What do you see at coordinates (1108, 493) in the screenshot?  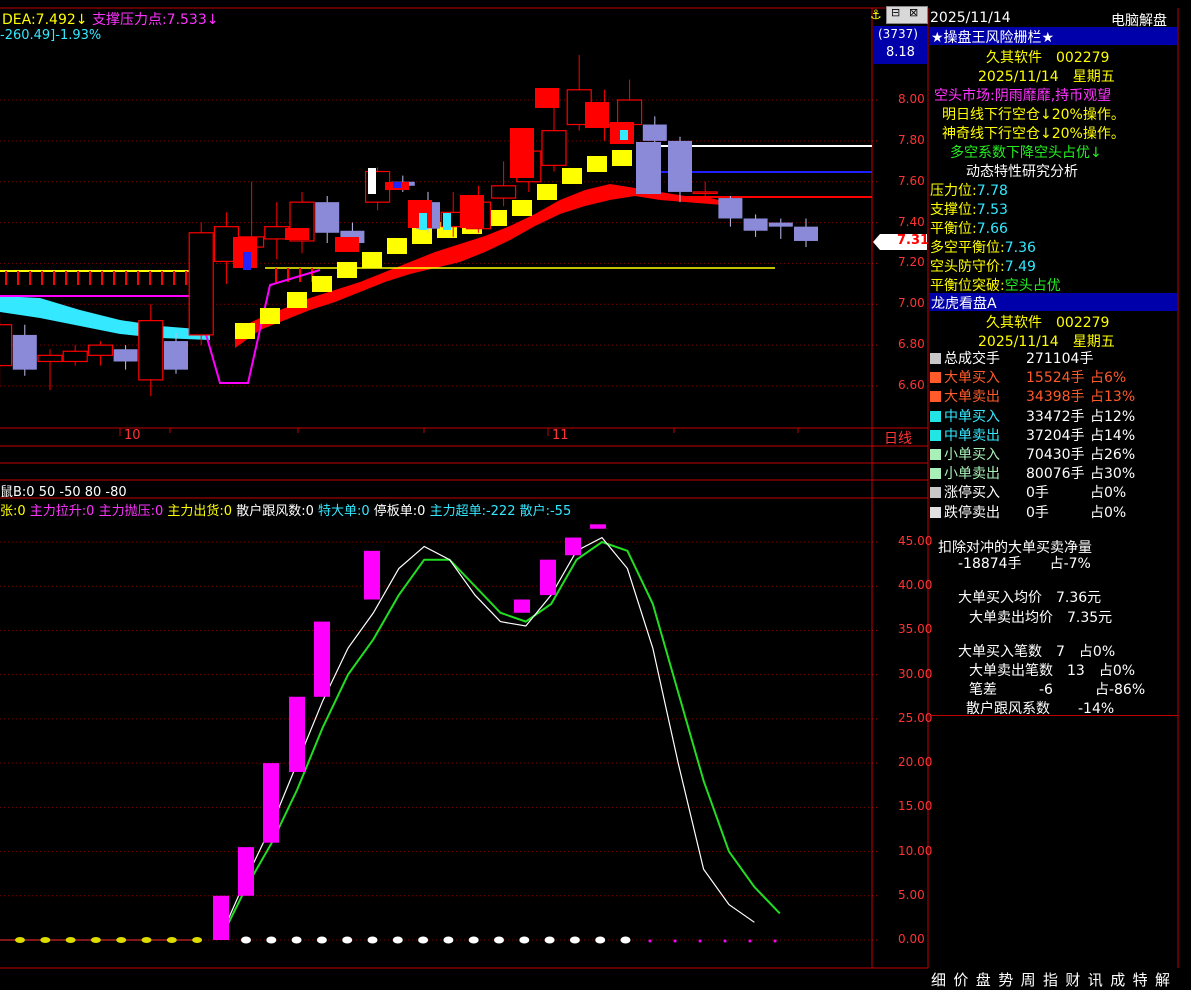 I see `volume-pct: 占0%` at bounding box center [1108, 493].